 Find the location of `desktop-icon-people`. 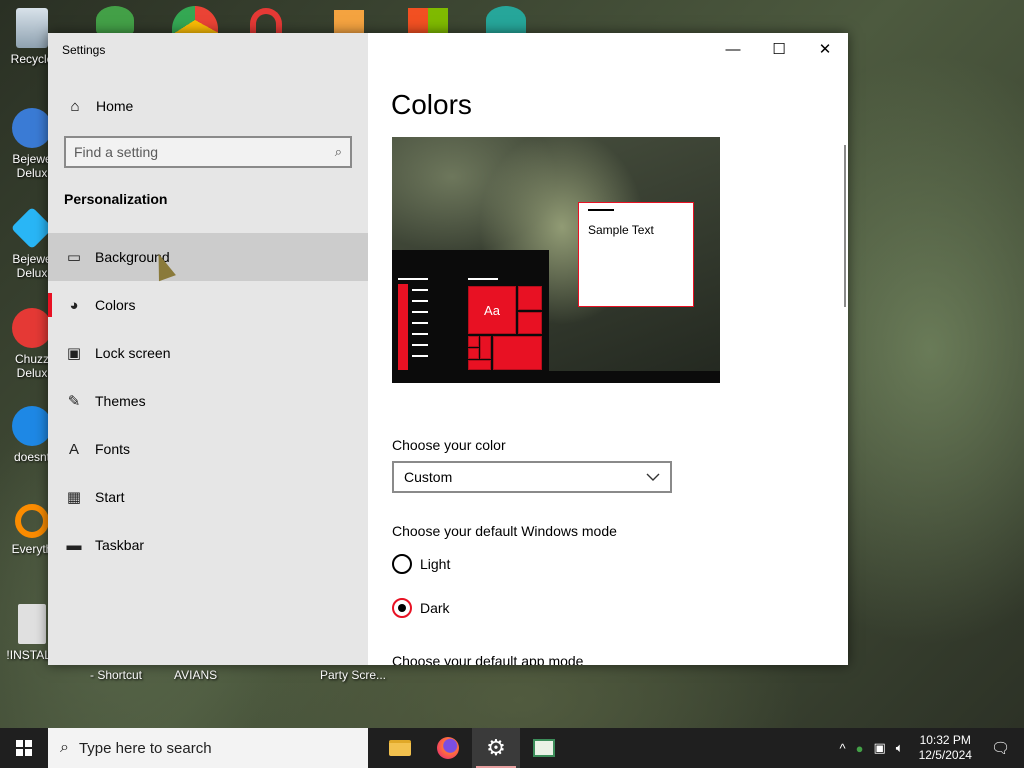

desktop-icon-people is located at coordinates (115, 20).